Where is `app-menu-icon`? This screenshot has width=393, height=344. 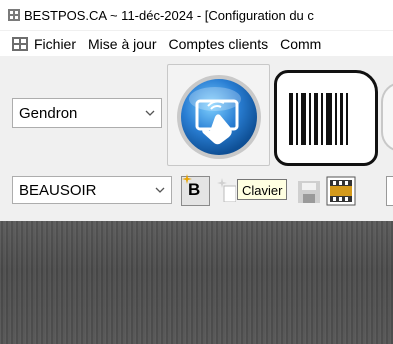 app-menu-icon is located at coordinates (20, 43).